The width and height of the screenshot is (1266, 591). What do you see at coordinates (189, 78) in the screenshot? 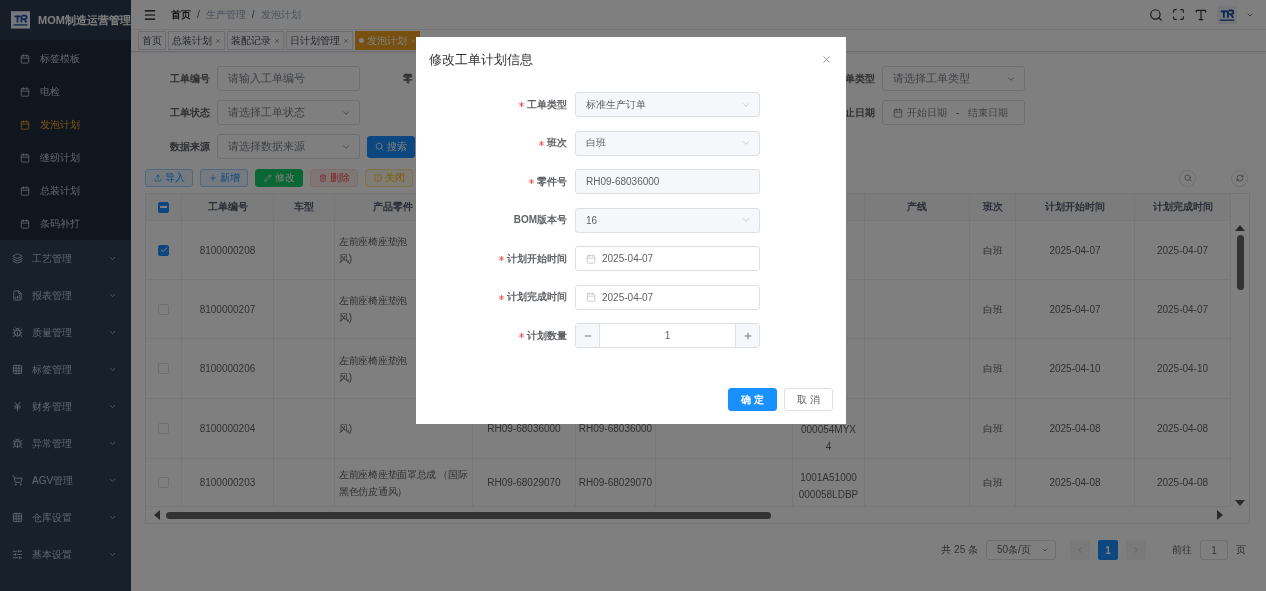
I see `field-label: 工单编号` at bounding box center [189, 78].